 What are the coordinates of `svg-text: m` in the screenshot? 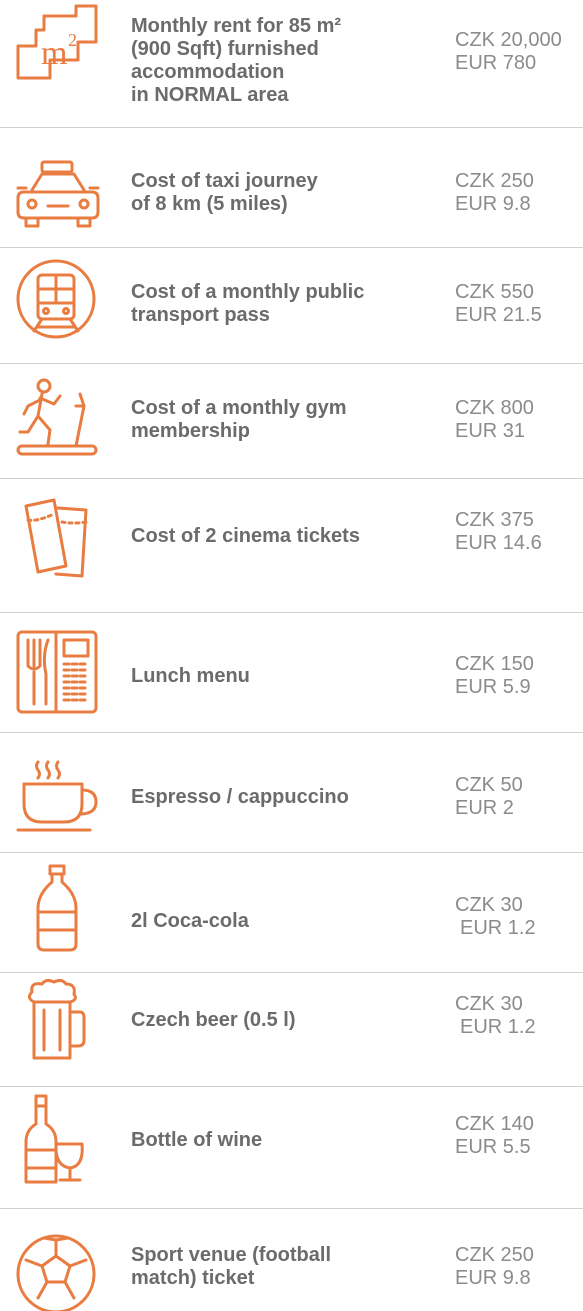 It's located at (54, 53).